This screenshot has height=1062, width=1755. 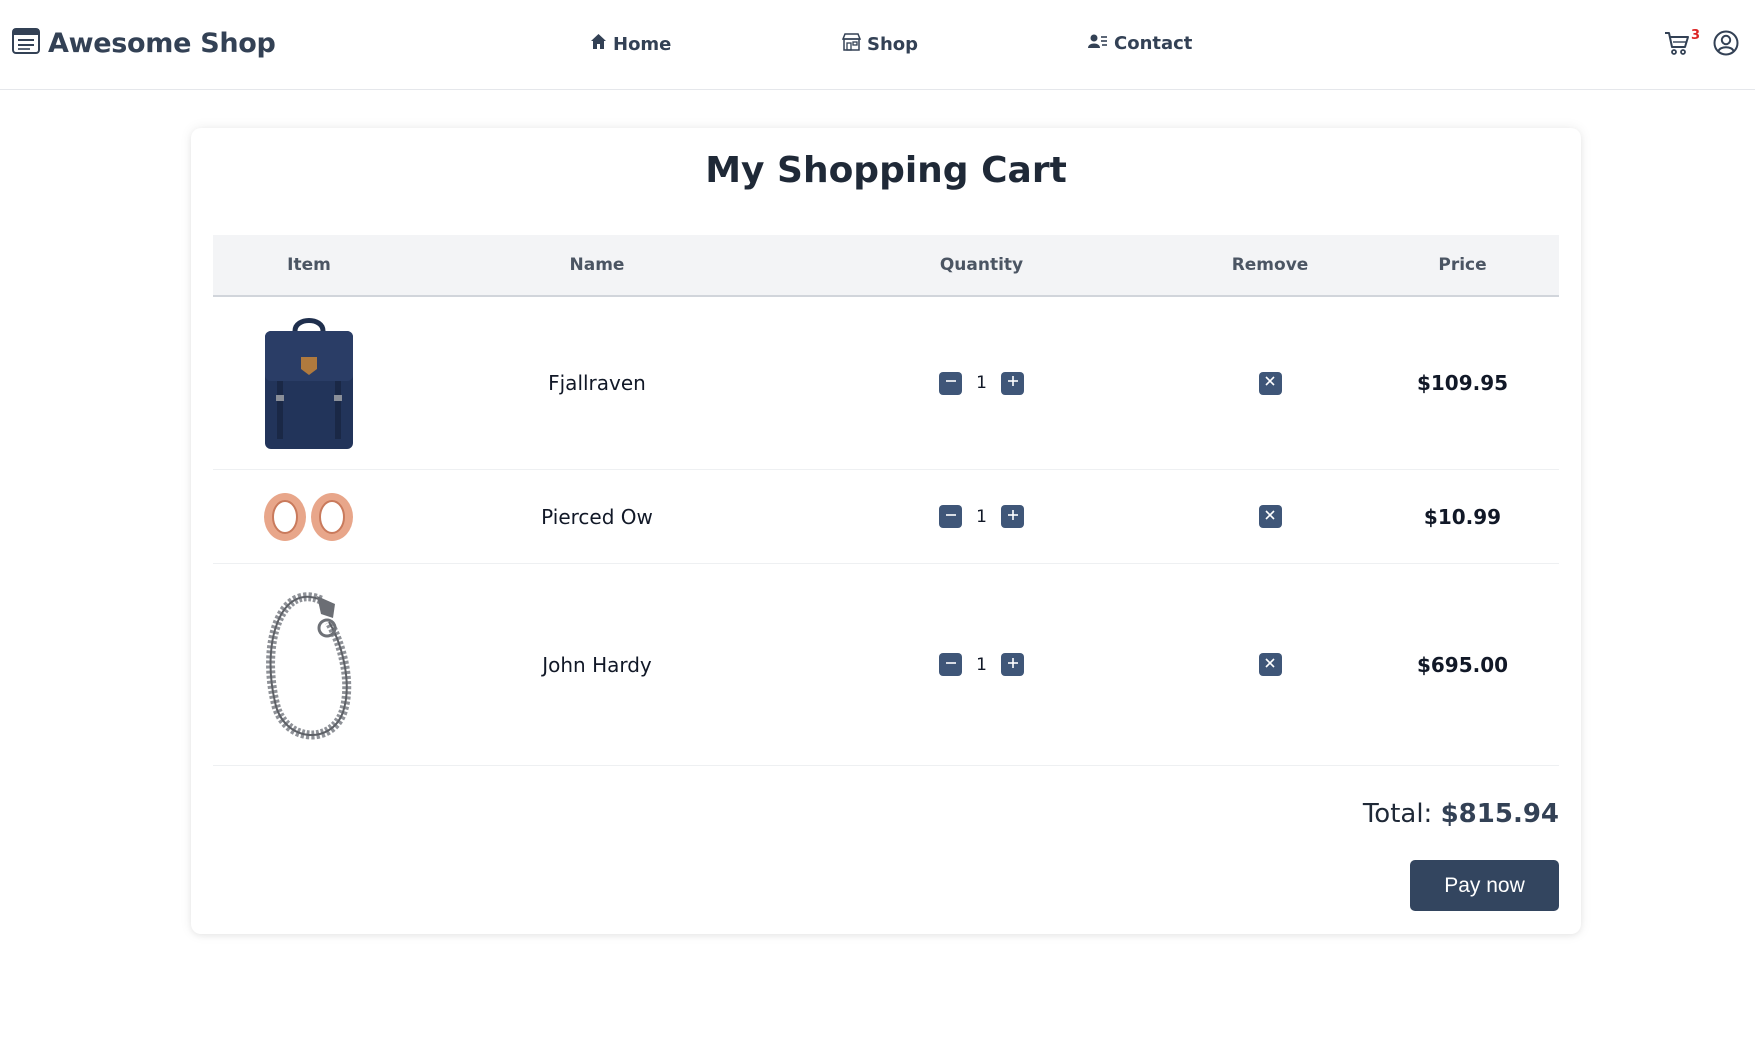 I want to click on header-remove: Remove, so click(x=1270, y=265).